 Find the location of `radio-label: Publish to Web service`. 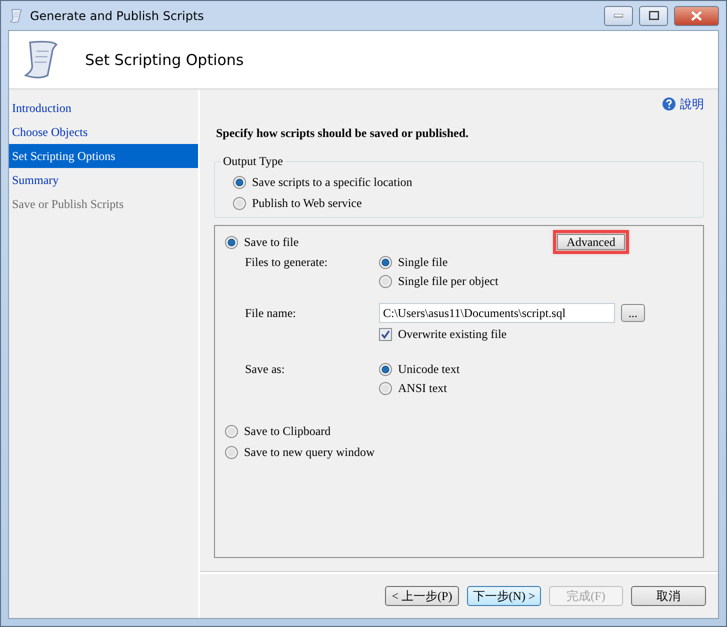

radio-label: Publish to Web service is located at coordinates (307, 203).